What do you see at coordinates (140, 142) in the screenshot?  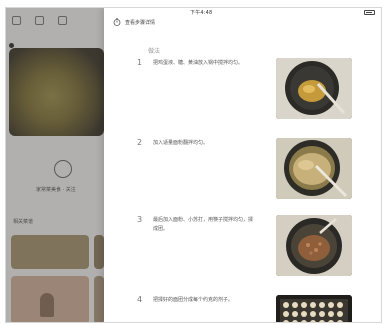 I see `step-number: 2` at bounding box center [140, 142].